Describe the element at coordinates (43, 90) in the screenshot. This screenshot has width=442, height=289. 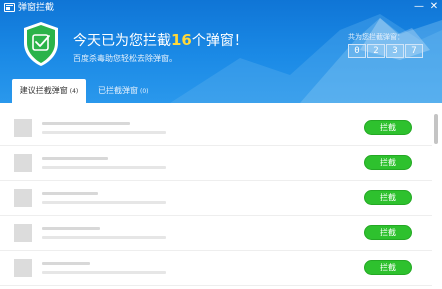
I see `tab-suggested-label: 建议拦截弹窗` at that location.